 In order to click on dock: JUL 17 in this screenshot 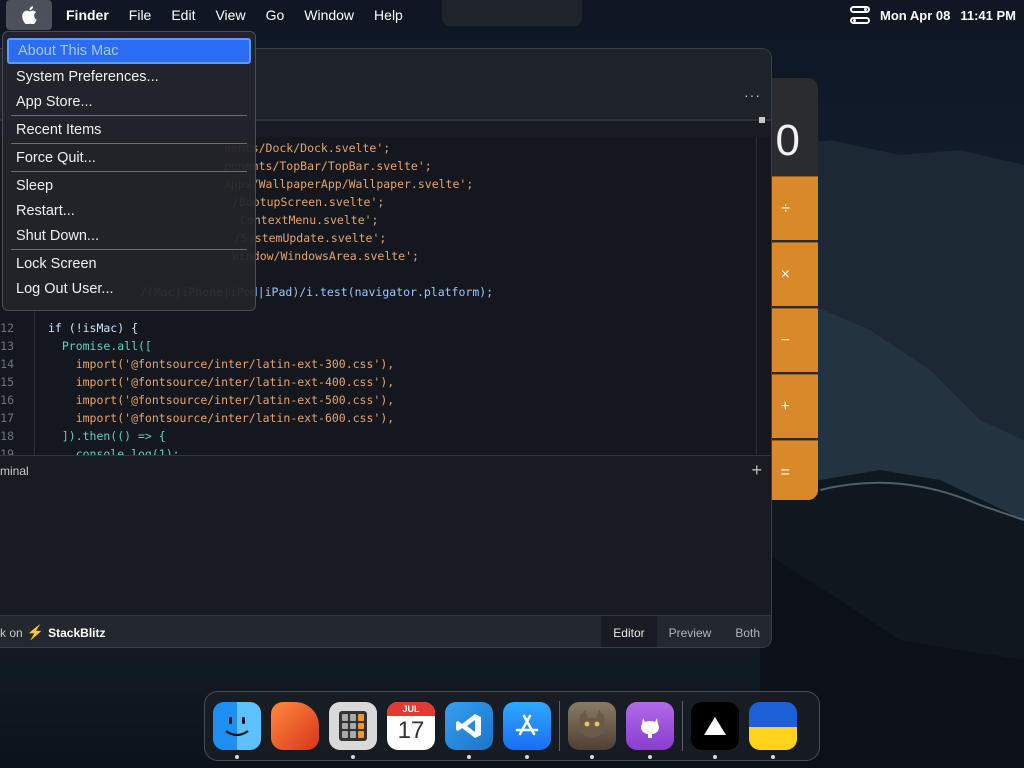, I will do `click(512, 726)`.